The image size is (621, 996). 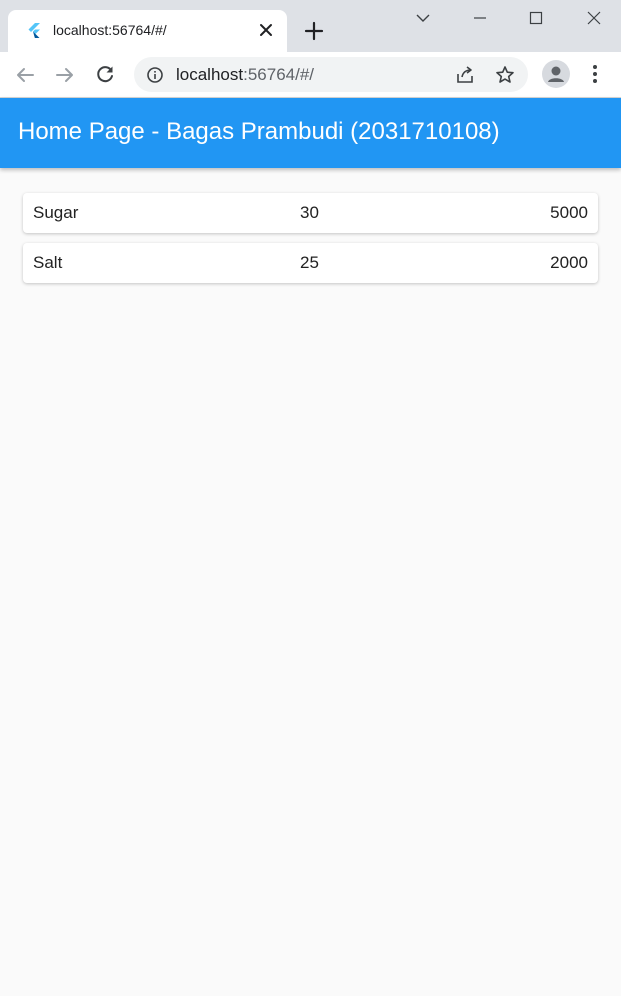 What do you see at coordinates (65, 75) in the screenshot?
I see `arrow-right-icon` at bounding box center [65, 75].